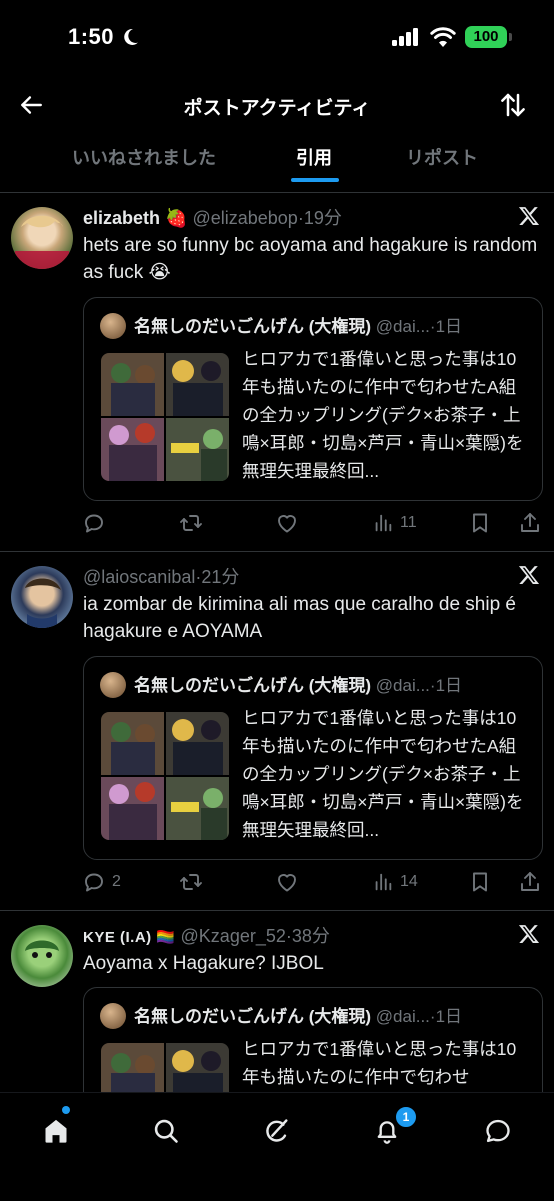 The image size is (554, 1201). I want to click on page-title: ポストアクティビティ, so click(277, 108).